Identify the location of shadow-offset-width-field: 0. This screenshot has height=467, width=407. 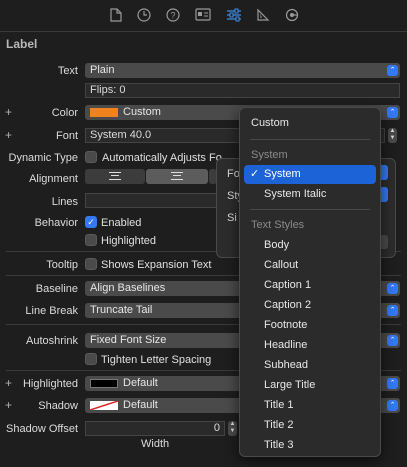
(155, 428).